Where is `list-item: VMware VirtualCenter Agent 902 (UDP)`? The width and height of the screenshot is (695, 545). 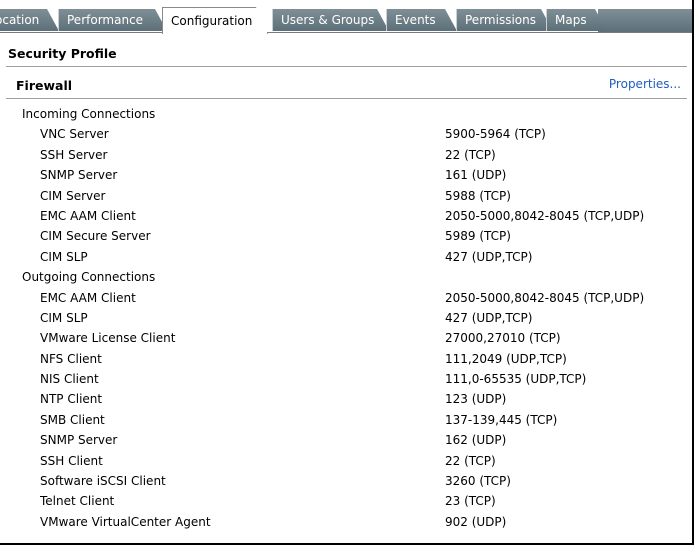 list-item: VMware VirtualCenter Agent 902 (UDP) is located at coordinates (345, 522).